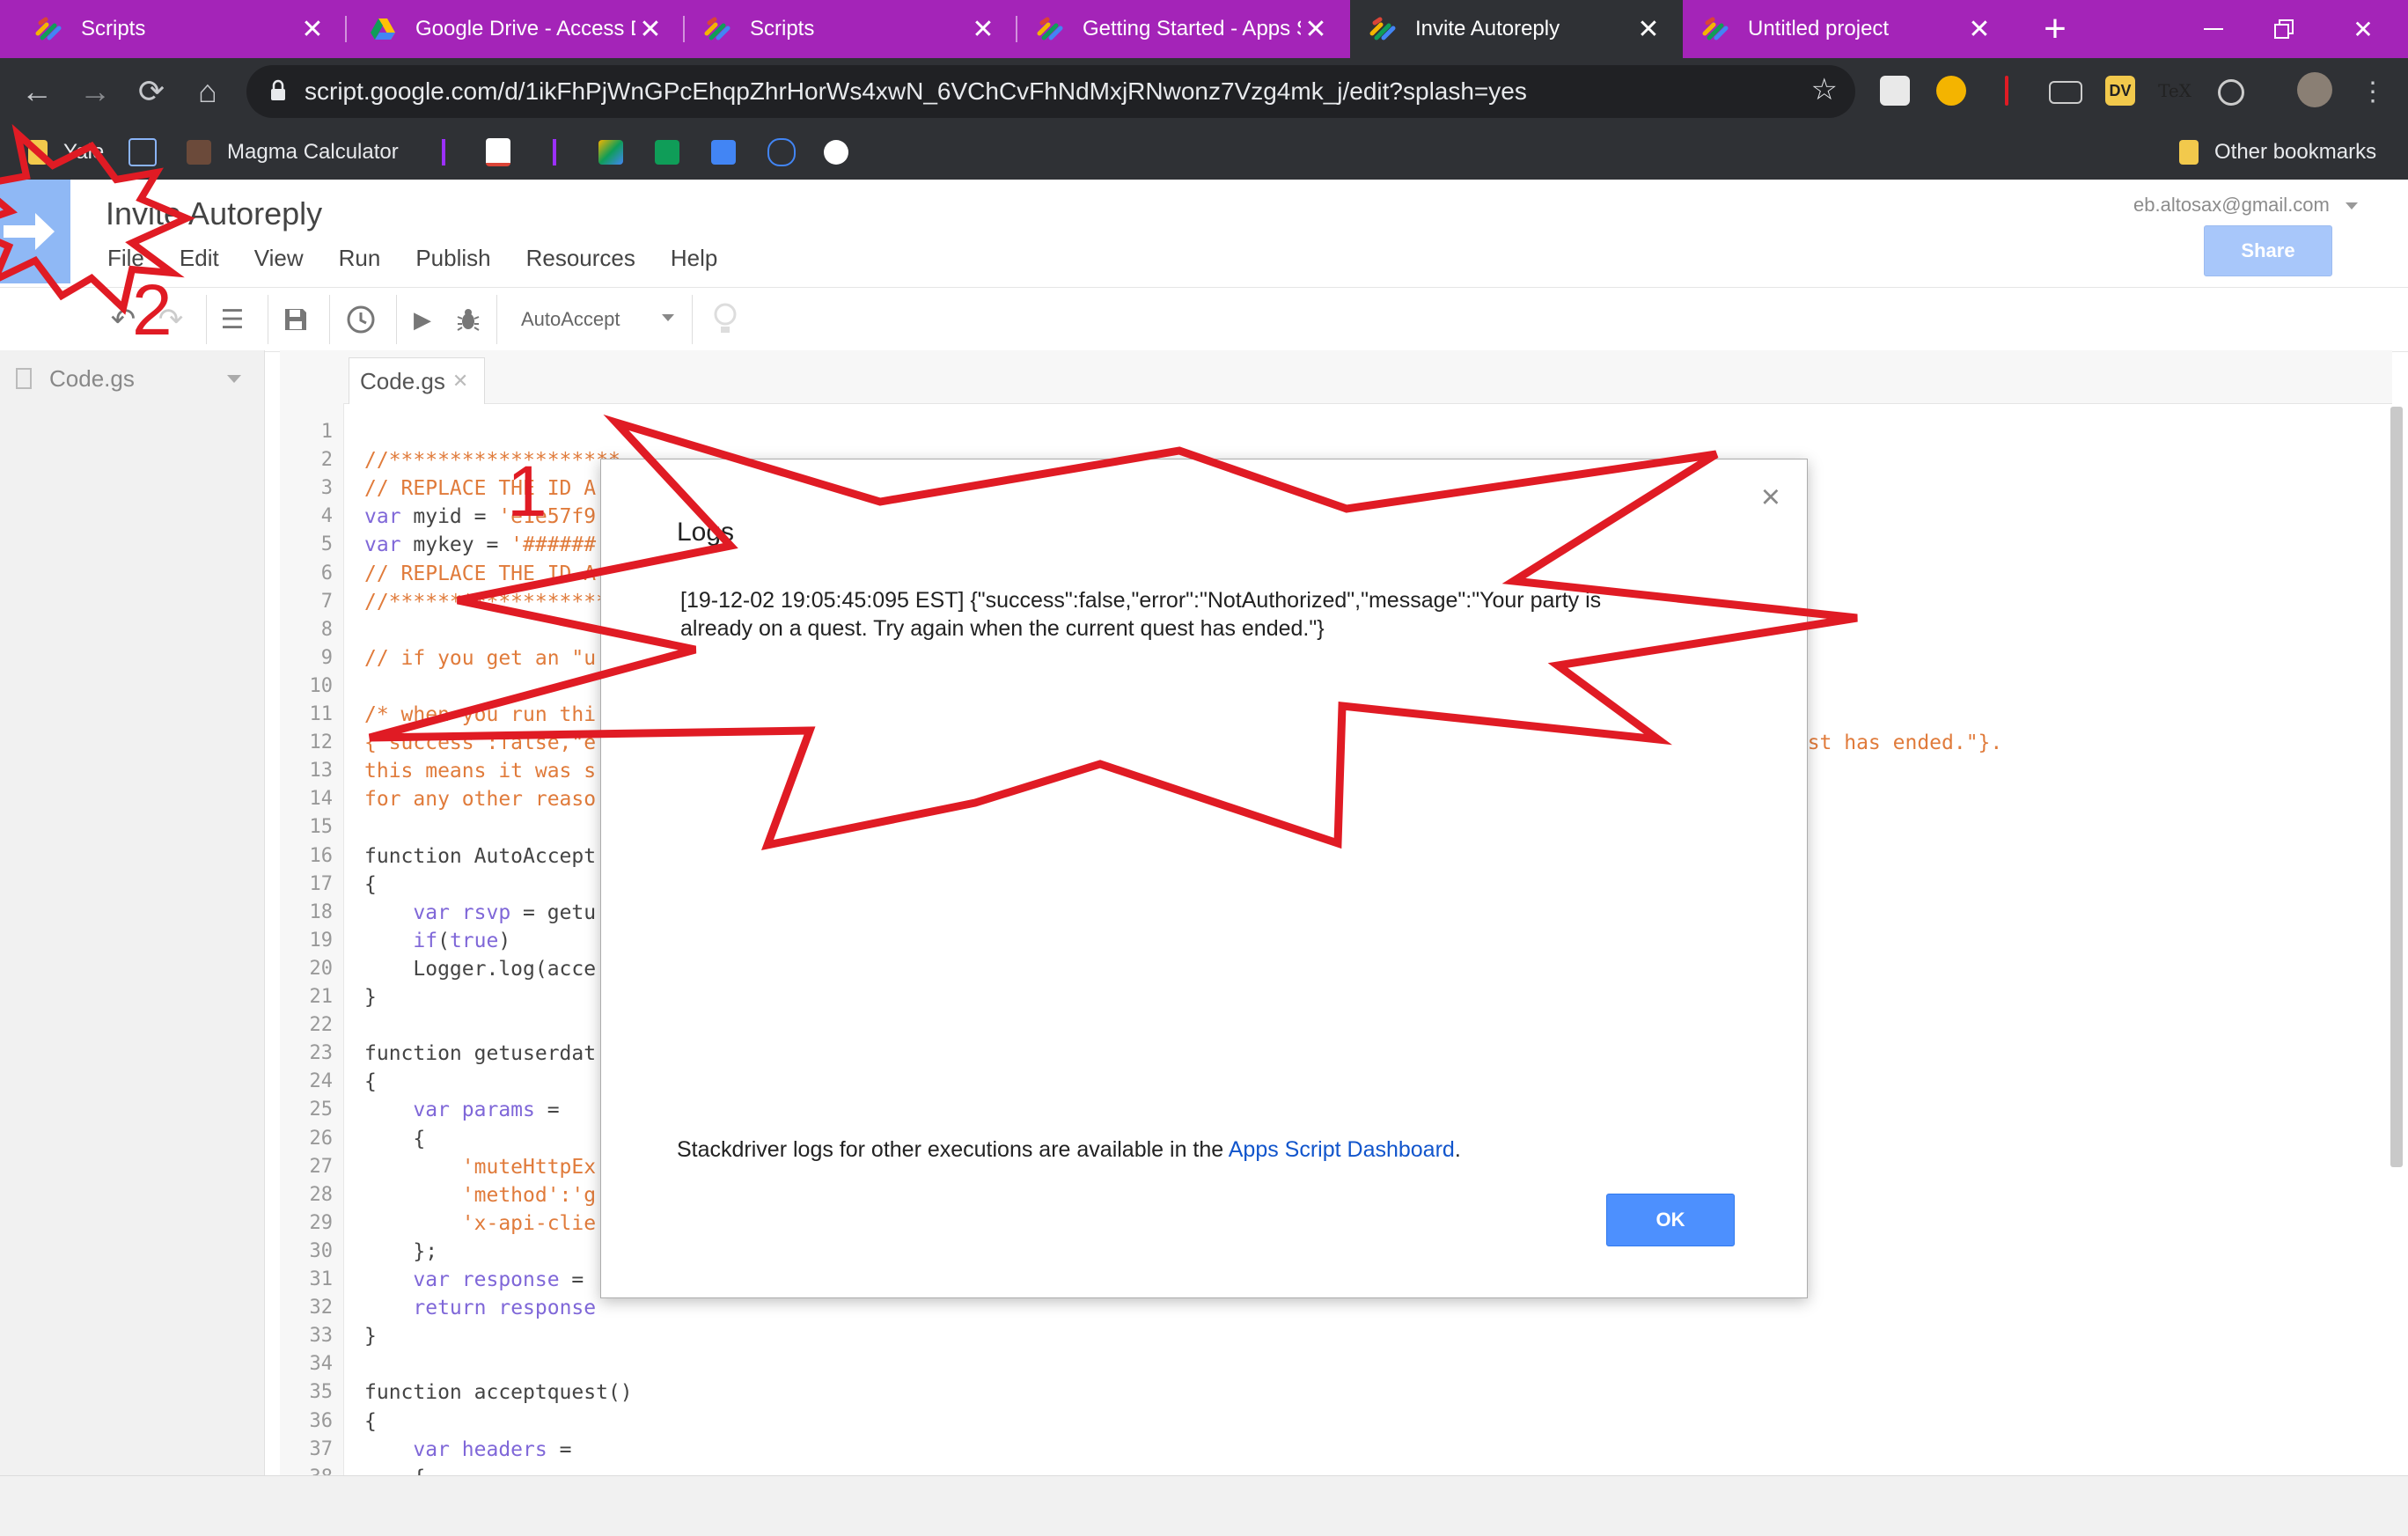 Image resolution: width=2408 pixels, height=1536 pixels. Describe the element at coordinates (480, 969) in the screenshot. I see `code-line: Logger.log(acce` at that location.